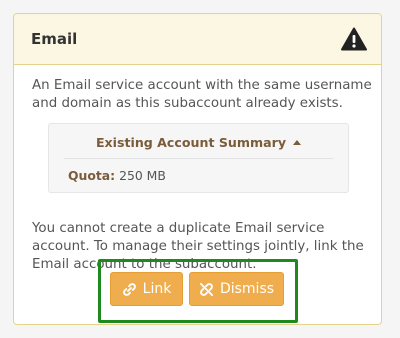 This screenshot has width=400, height=338. I want to click on dismiss-button-label: Dismiss, so click(247, 289).